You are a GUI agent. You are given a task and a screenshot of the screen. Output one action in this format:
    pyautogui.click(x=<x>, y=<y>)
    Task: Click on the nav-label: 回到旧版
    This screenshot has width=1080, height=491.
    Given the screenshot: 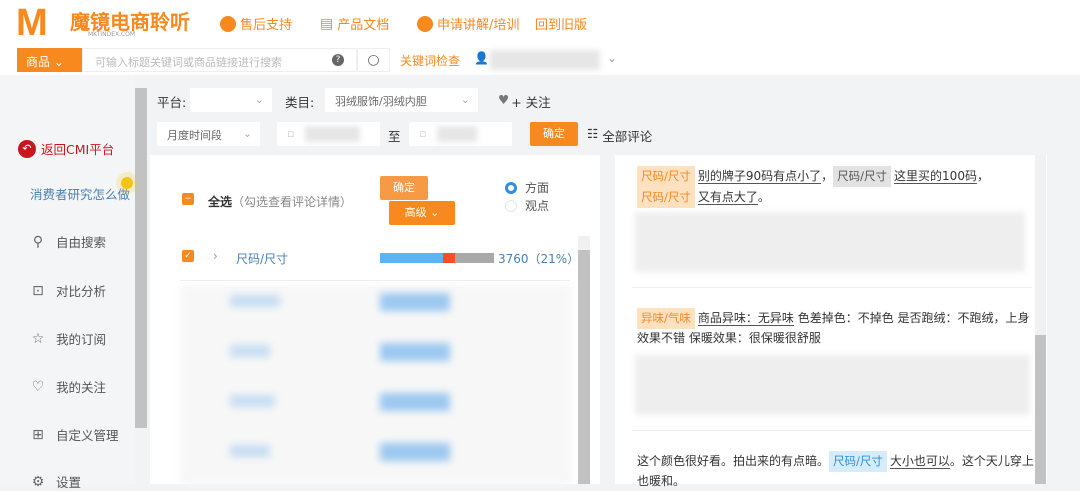 What is the action you would take?
    pyautogui.click(x=561, y=25)
    